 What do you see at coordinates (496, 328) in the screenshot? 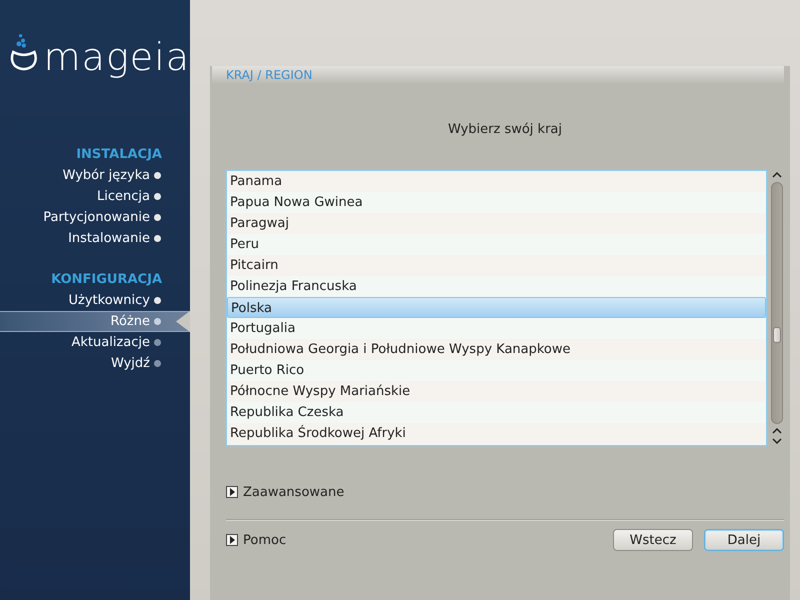
I see `country-item: Portugalia` at bounding box center [496, 328].